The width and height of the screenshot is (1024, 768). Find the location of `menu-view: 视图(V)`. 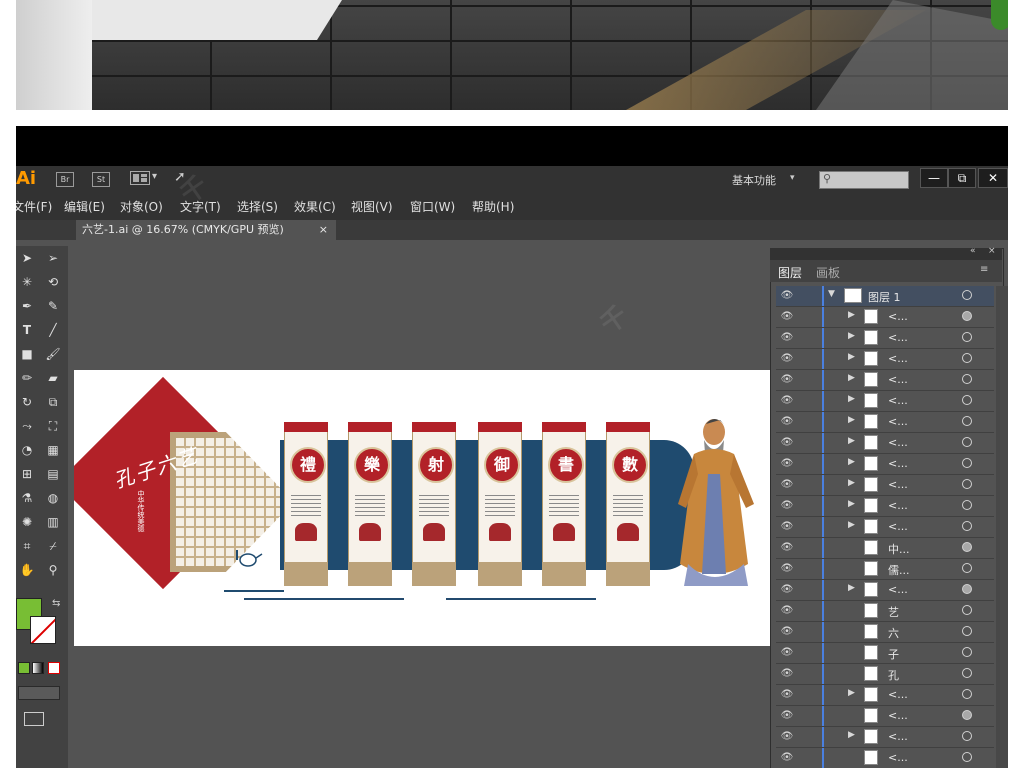

menu-view: 视图(V) is located at coordinates (372, 206).